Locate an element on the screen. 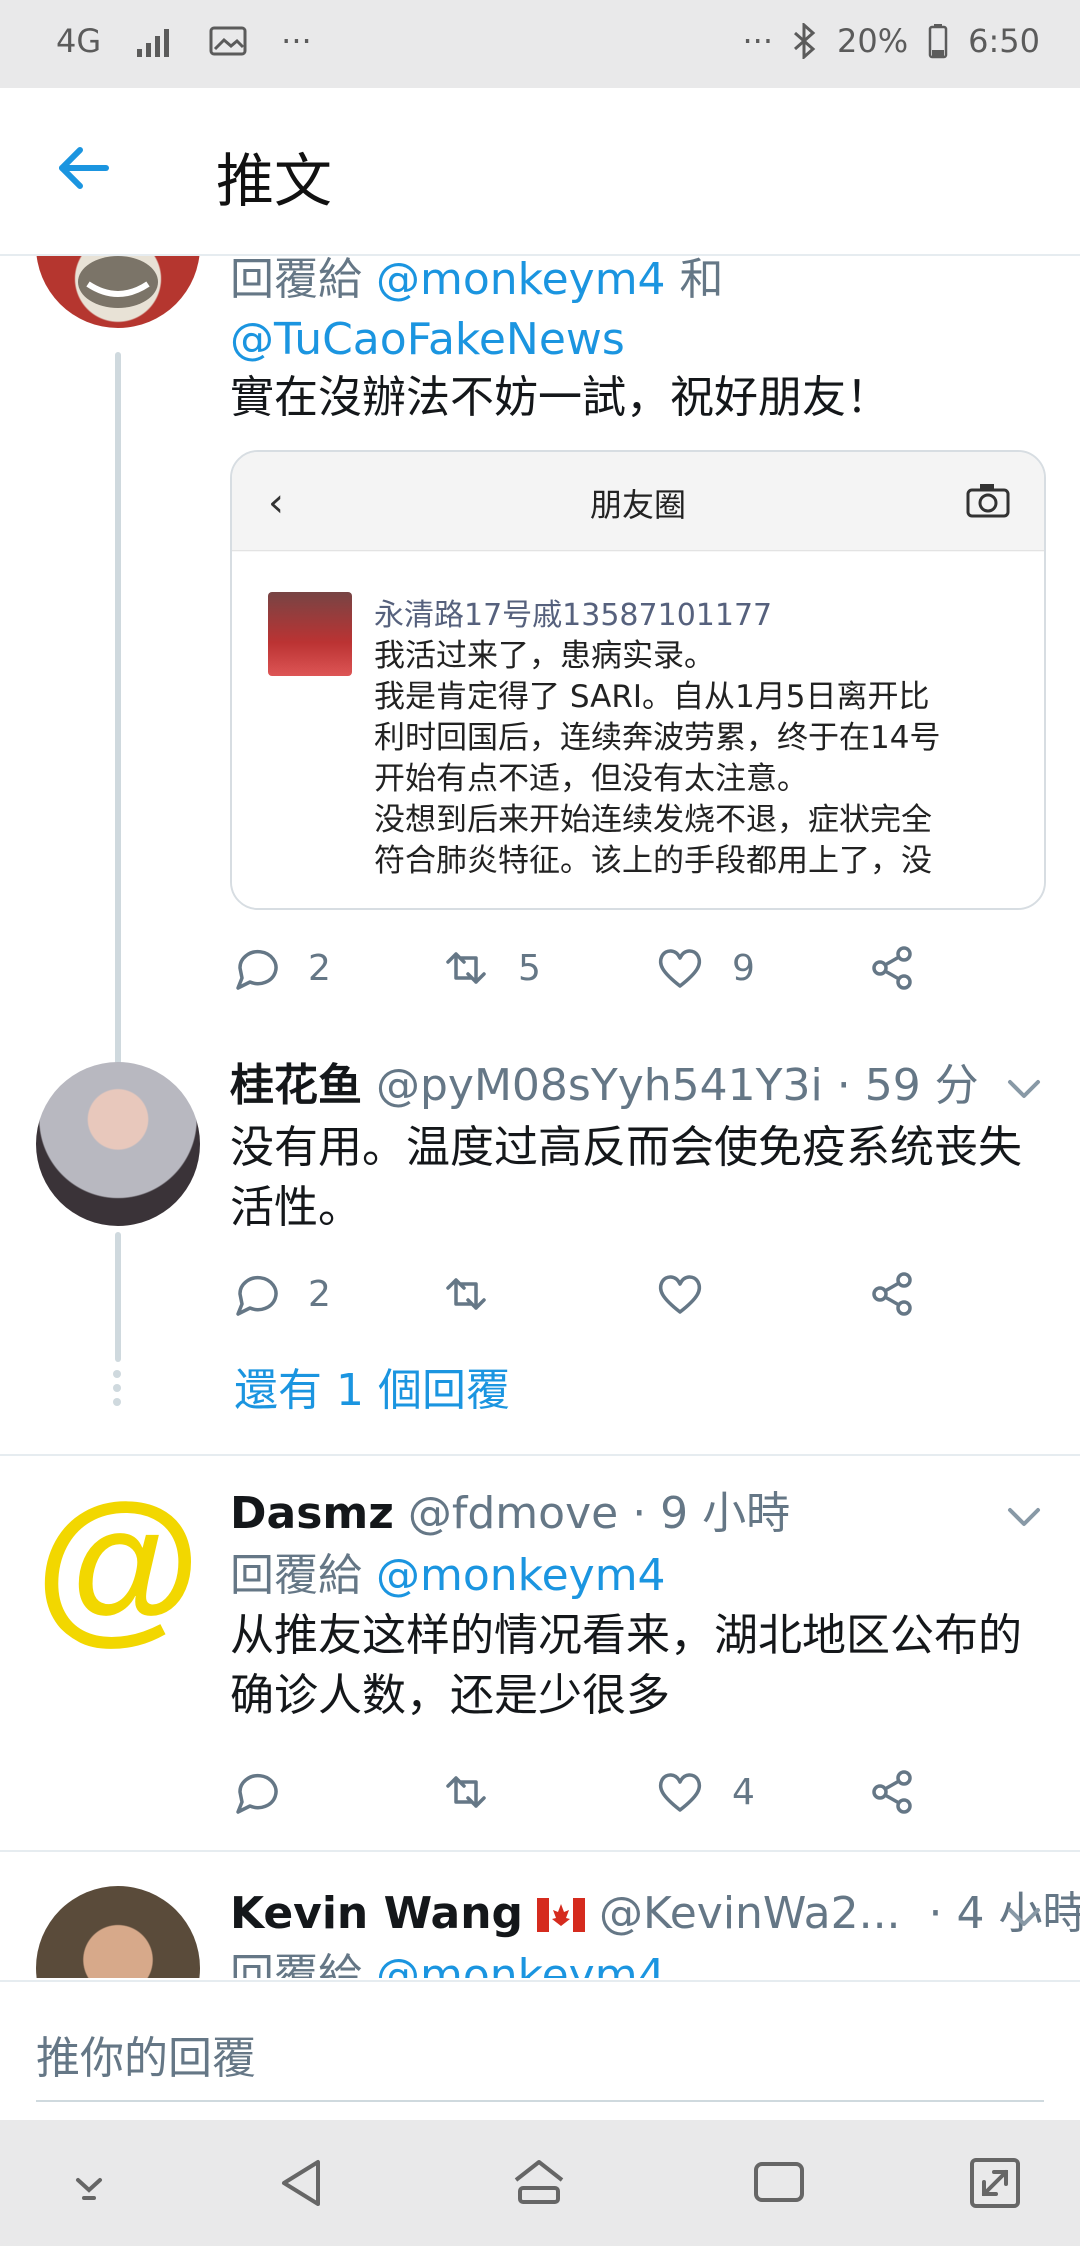  system-nav-bar is located at coordinates (540, 2183).